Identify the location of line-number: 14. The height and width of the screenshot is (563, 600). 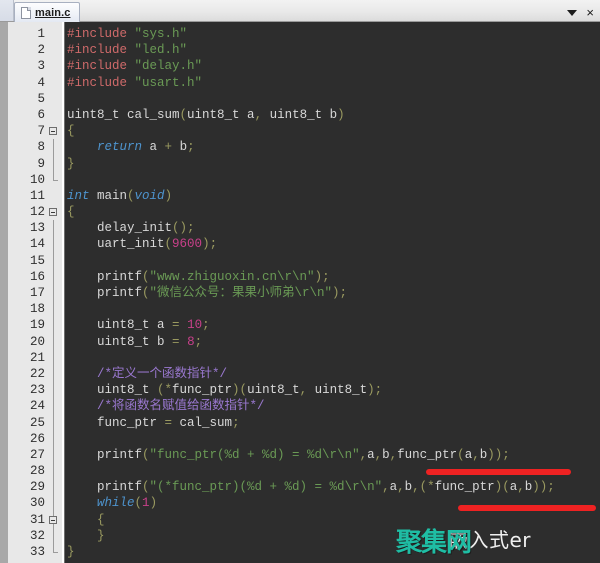
(37, 244).